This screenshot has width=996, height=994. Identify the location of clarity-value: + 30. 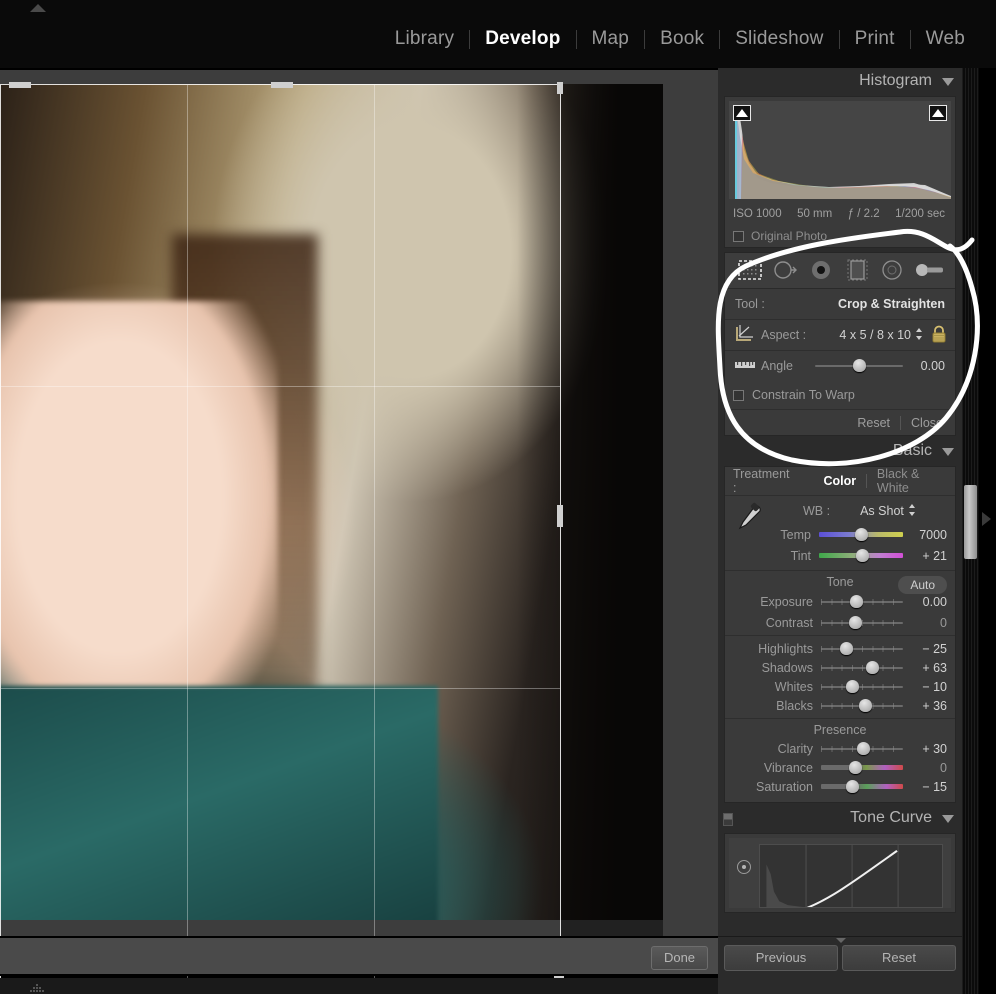
(929, 749).